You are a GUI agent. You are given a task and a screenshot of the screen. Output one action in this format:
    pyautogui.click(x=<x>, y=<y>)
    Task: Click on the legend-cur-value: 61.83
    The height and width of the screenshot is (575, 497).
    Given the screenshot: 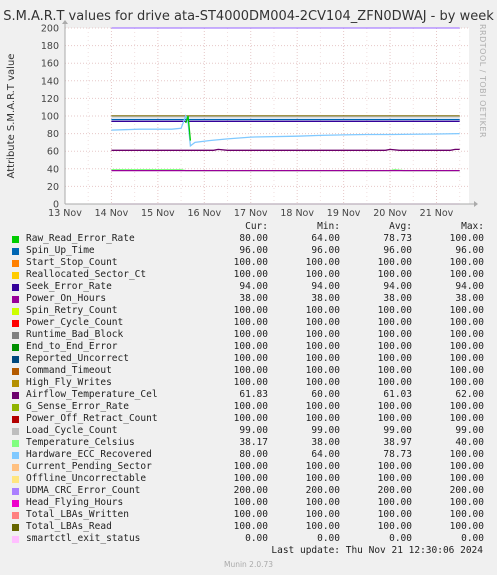 What is the action you would take?
    pyautogui.click(x=253, y=394)
    